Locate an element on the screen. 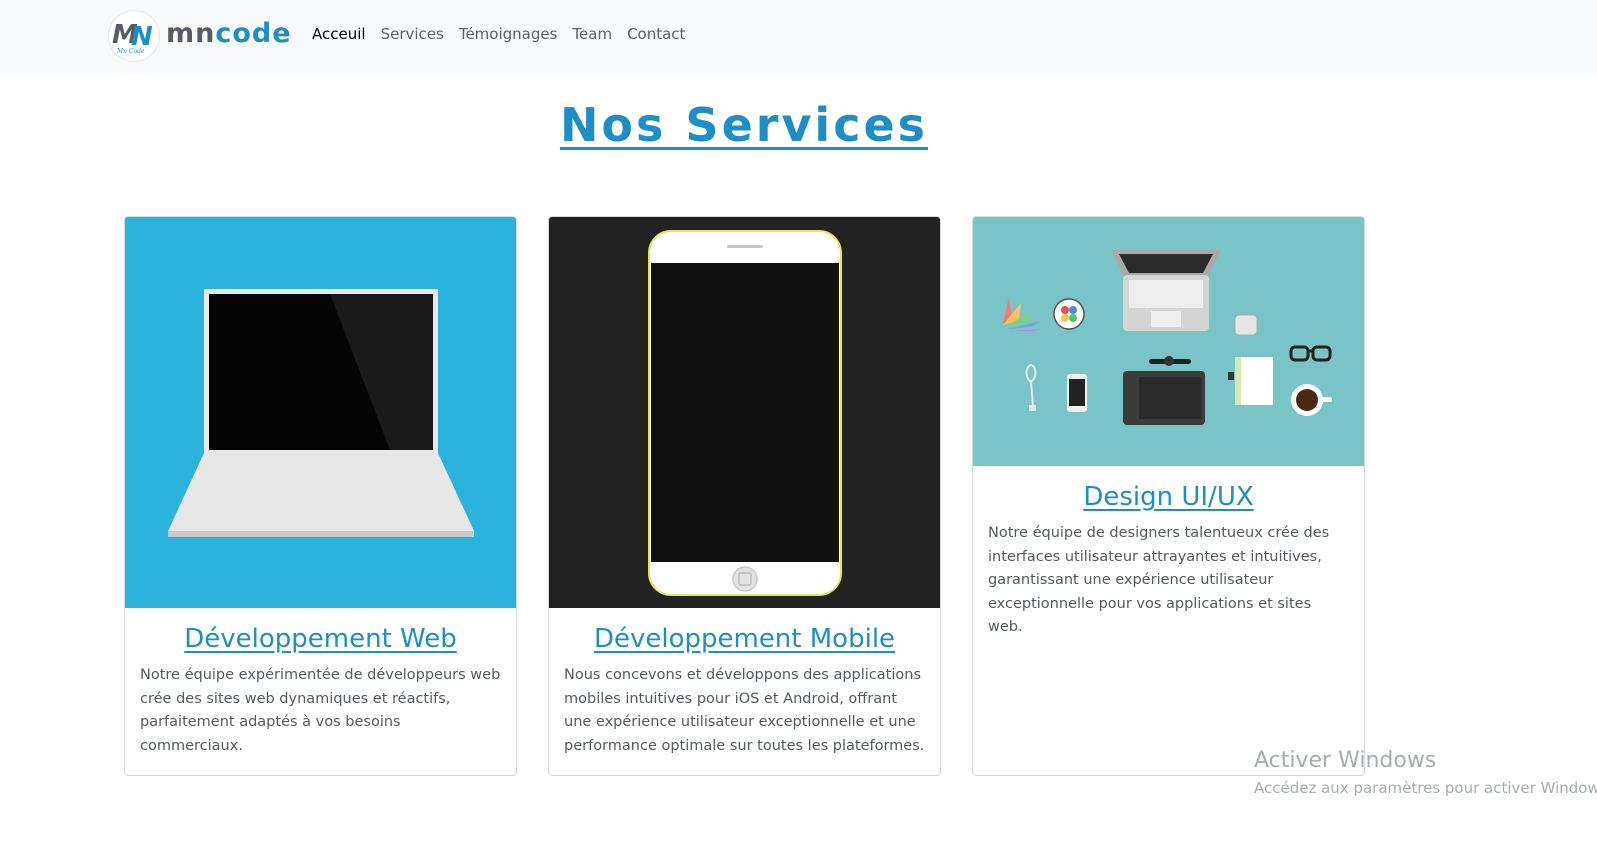  brand-logo: M N Mn Code is located at coordinates (134, 36).